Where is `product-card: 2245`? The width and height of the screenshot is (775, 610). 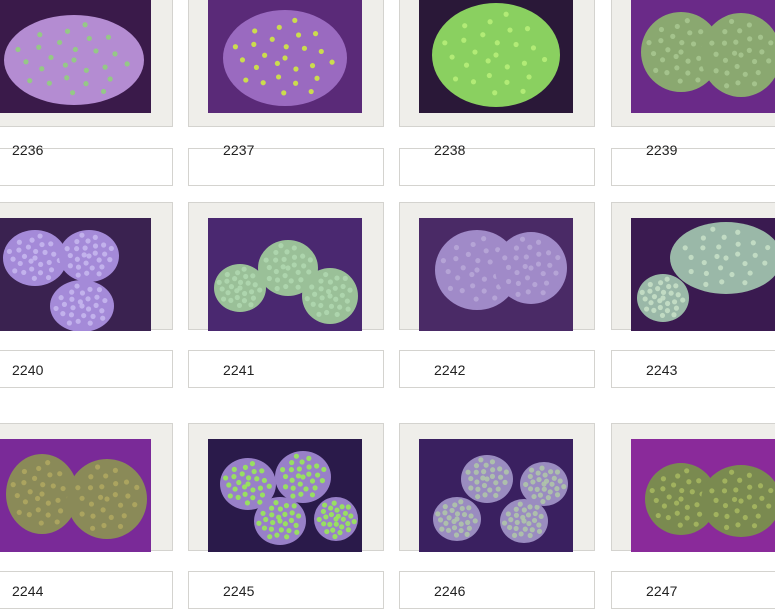 product-card: 2245 is located at coordinates (286, 516).